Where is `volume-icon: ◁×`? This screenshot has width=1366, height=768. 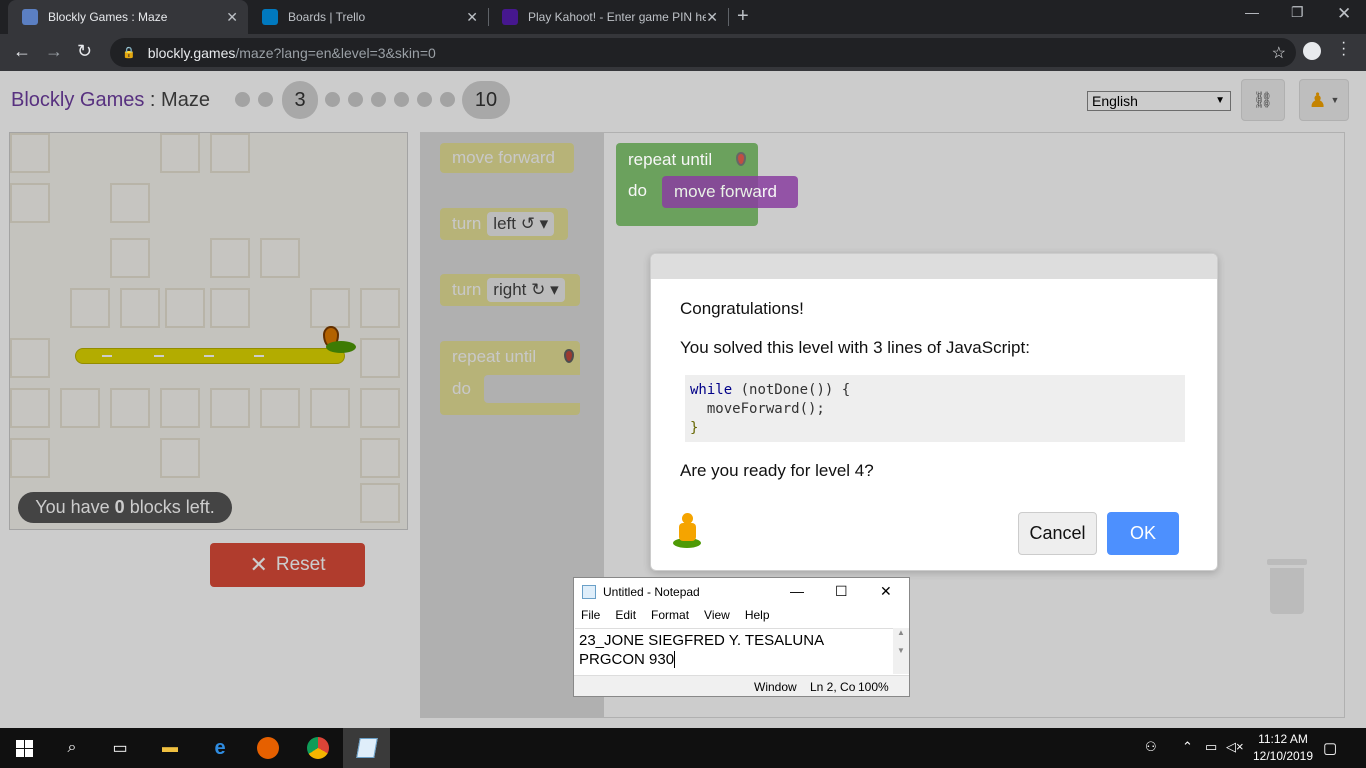 volume-icon: ◁× is located at coordinates (1235, 747).